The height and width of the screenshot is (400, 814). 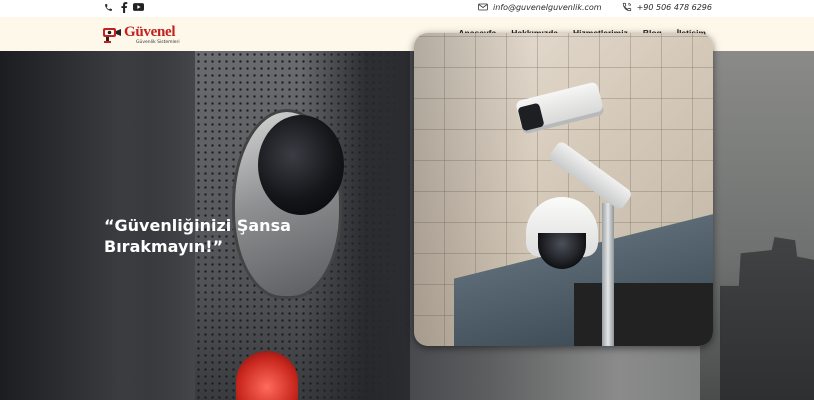 What do you see at coordinates (108, 7) in the screenshot?
I see `phone-icon` at bounding box center [108, 7].